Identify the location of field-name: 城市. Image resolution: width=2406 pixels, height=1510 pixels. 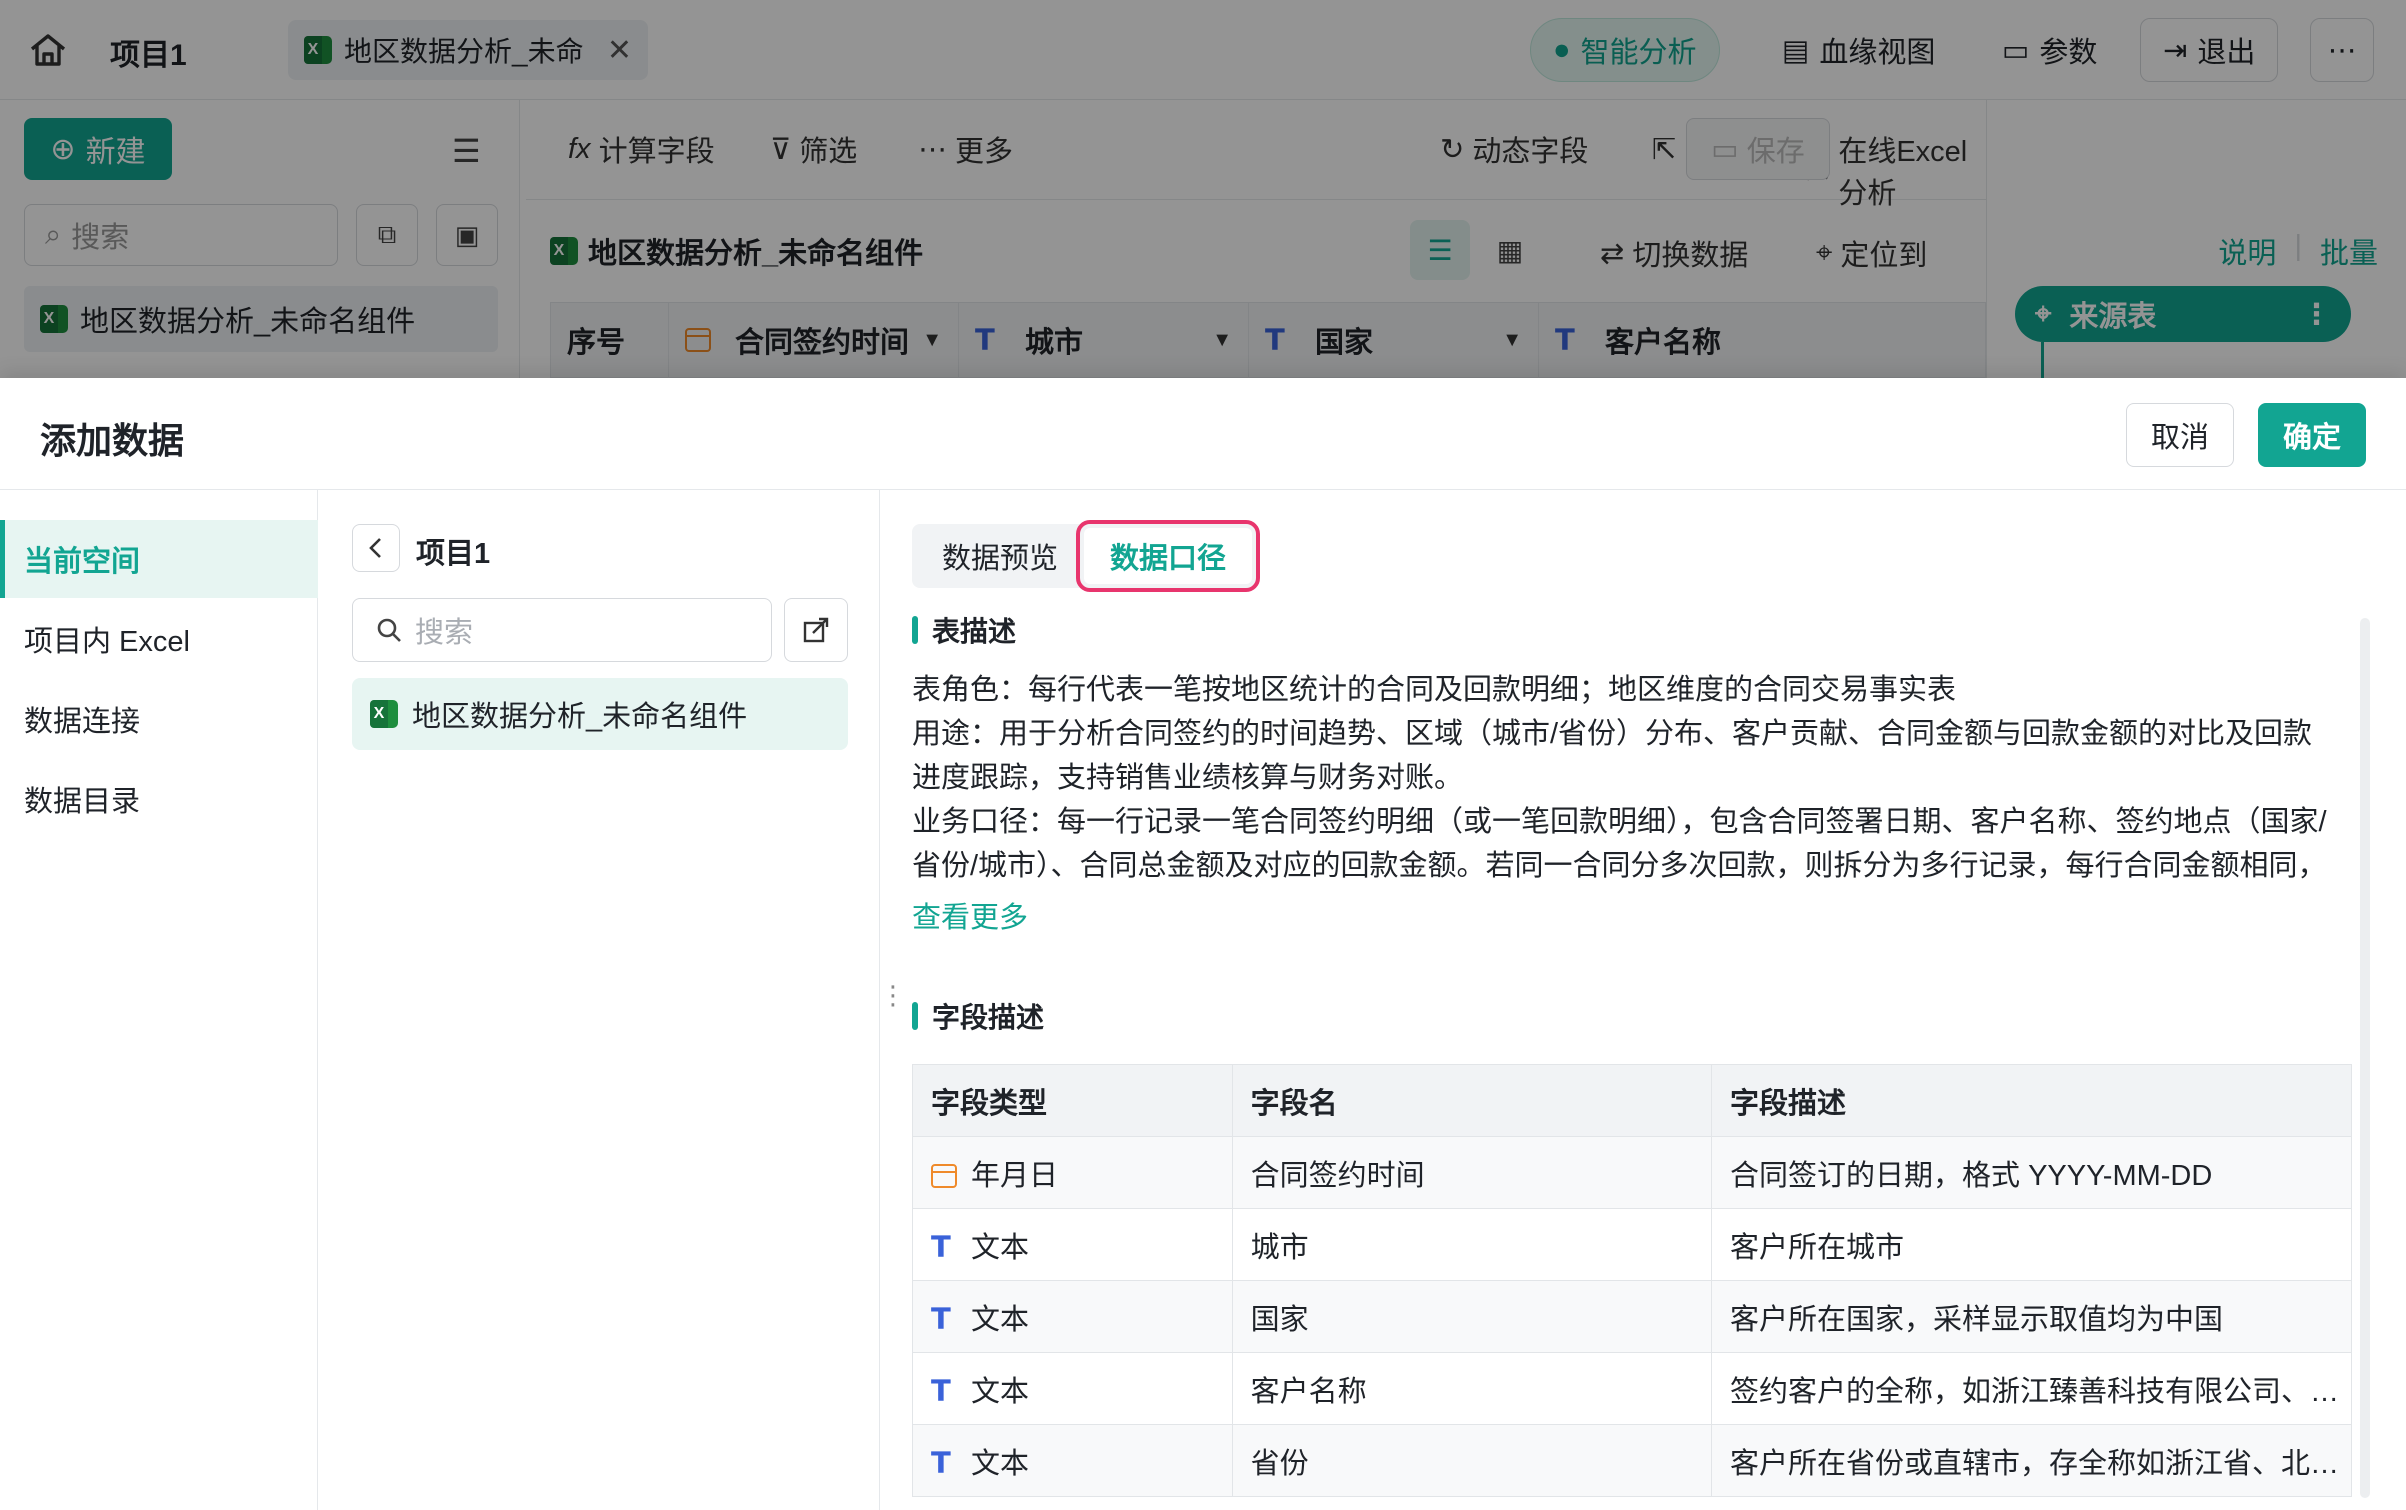
(1472, 1244).